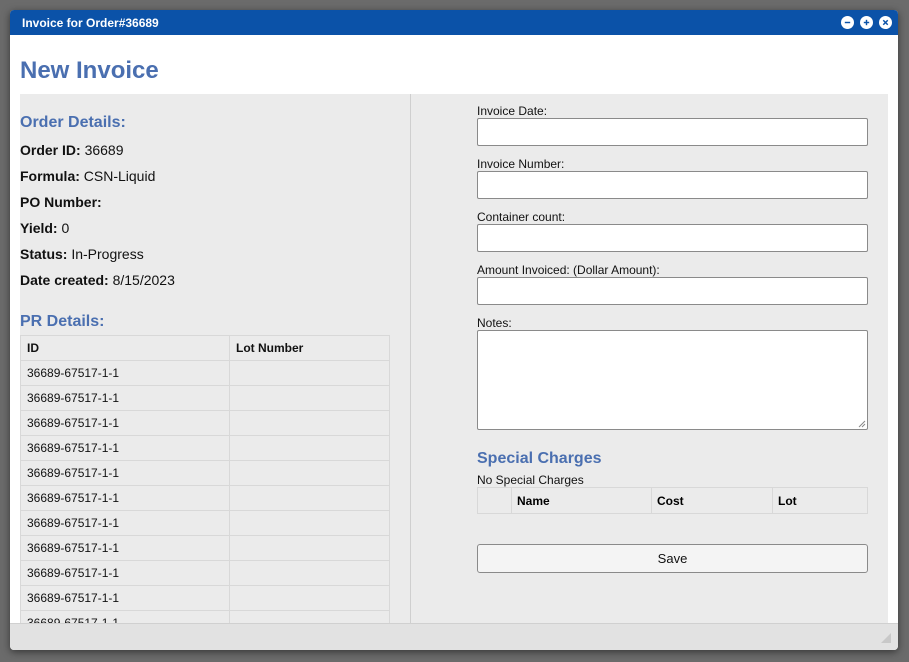 This screenshot has height=662, width=909. What do you see at coordinates (44, 254) in the screenshot?
I see `status-label: Status:` at bounding box center [44, 254].